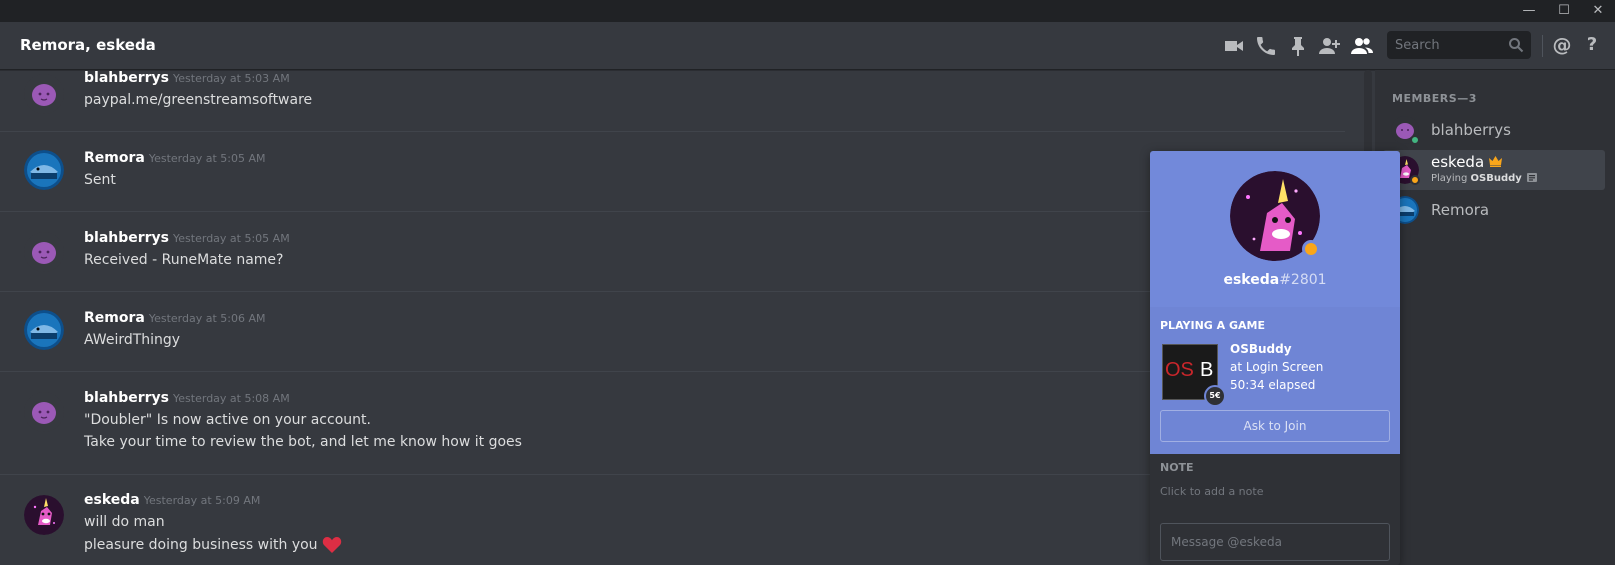 The height and width of the screenshot is (565, 1615). I want to click on message-timestamp: Yesterday at 5:08 AM, so click(231, 398).